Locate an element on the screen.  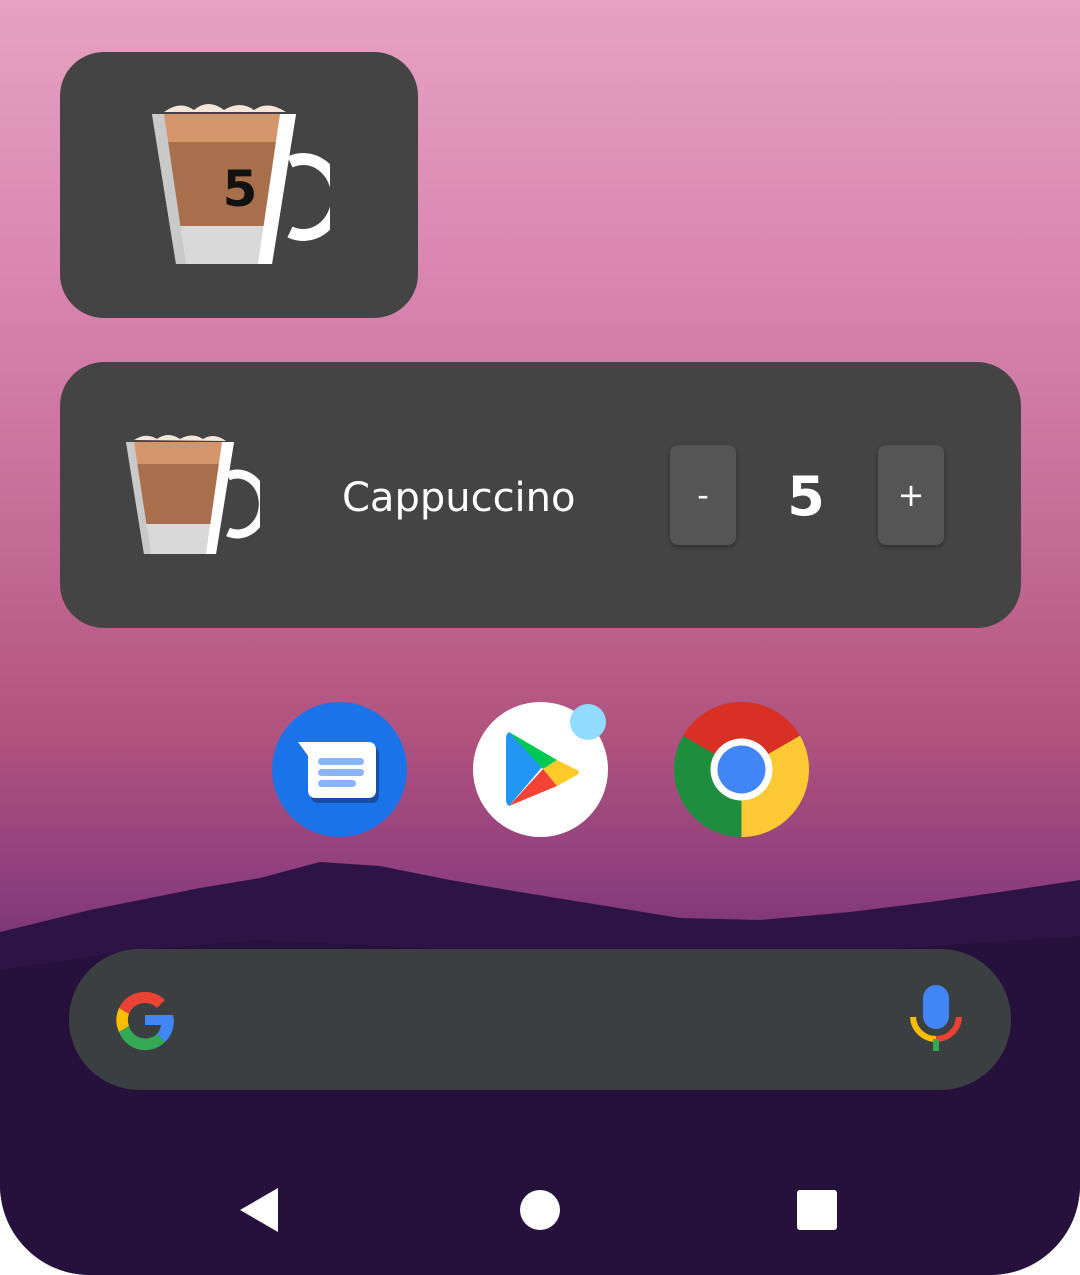
messages-app-icon is located at coordinates (339, 769).